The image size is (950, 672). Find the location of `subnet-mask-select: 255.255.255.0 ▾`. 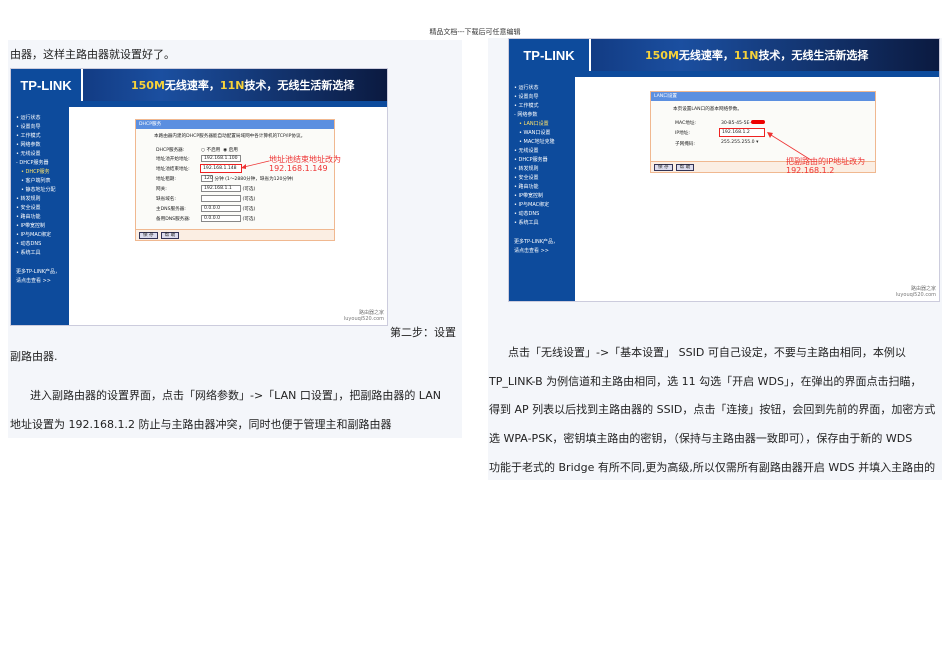

subnet-mask-select: 255.255.255.0 ▾ is located at coordinates (739, 142).